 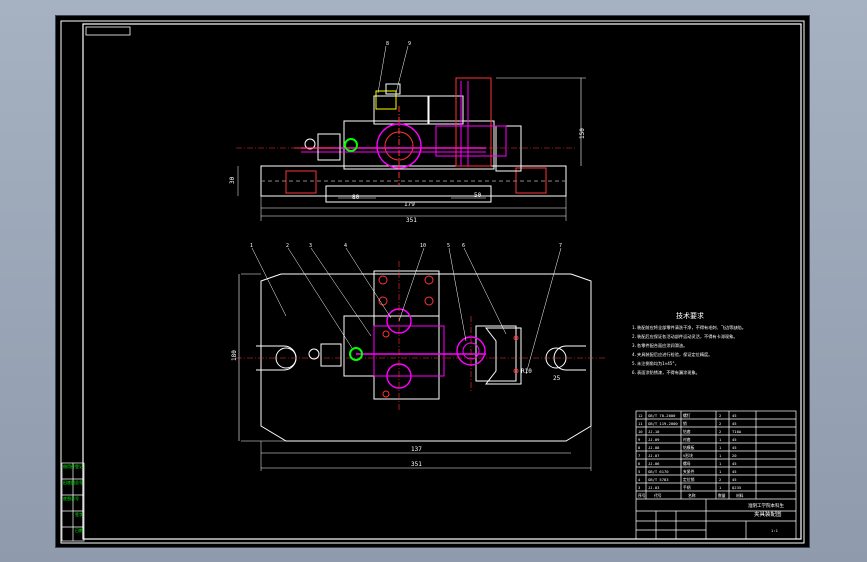 I want to click on dim-top-depth: 180, so click(x=234, y=355).